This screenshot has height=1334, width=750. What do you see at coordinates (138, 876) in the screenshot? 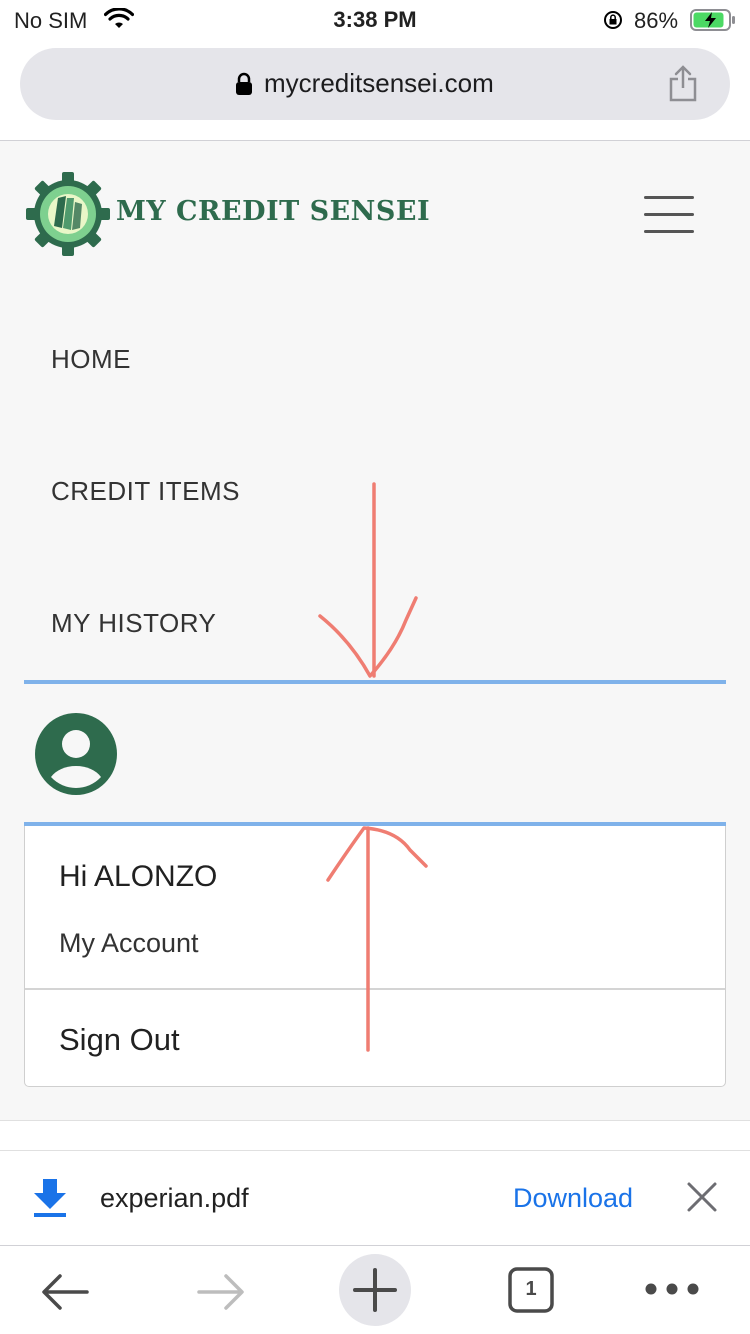
I see `user-greeting: Hi ALONZO` at bounding box center [138, 876].